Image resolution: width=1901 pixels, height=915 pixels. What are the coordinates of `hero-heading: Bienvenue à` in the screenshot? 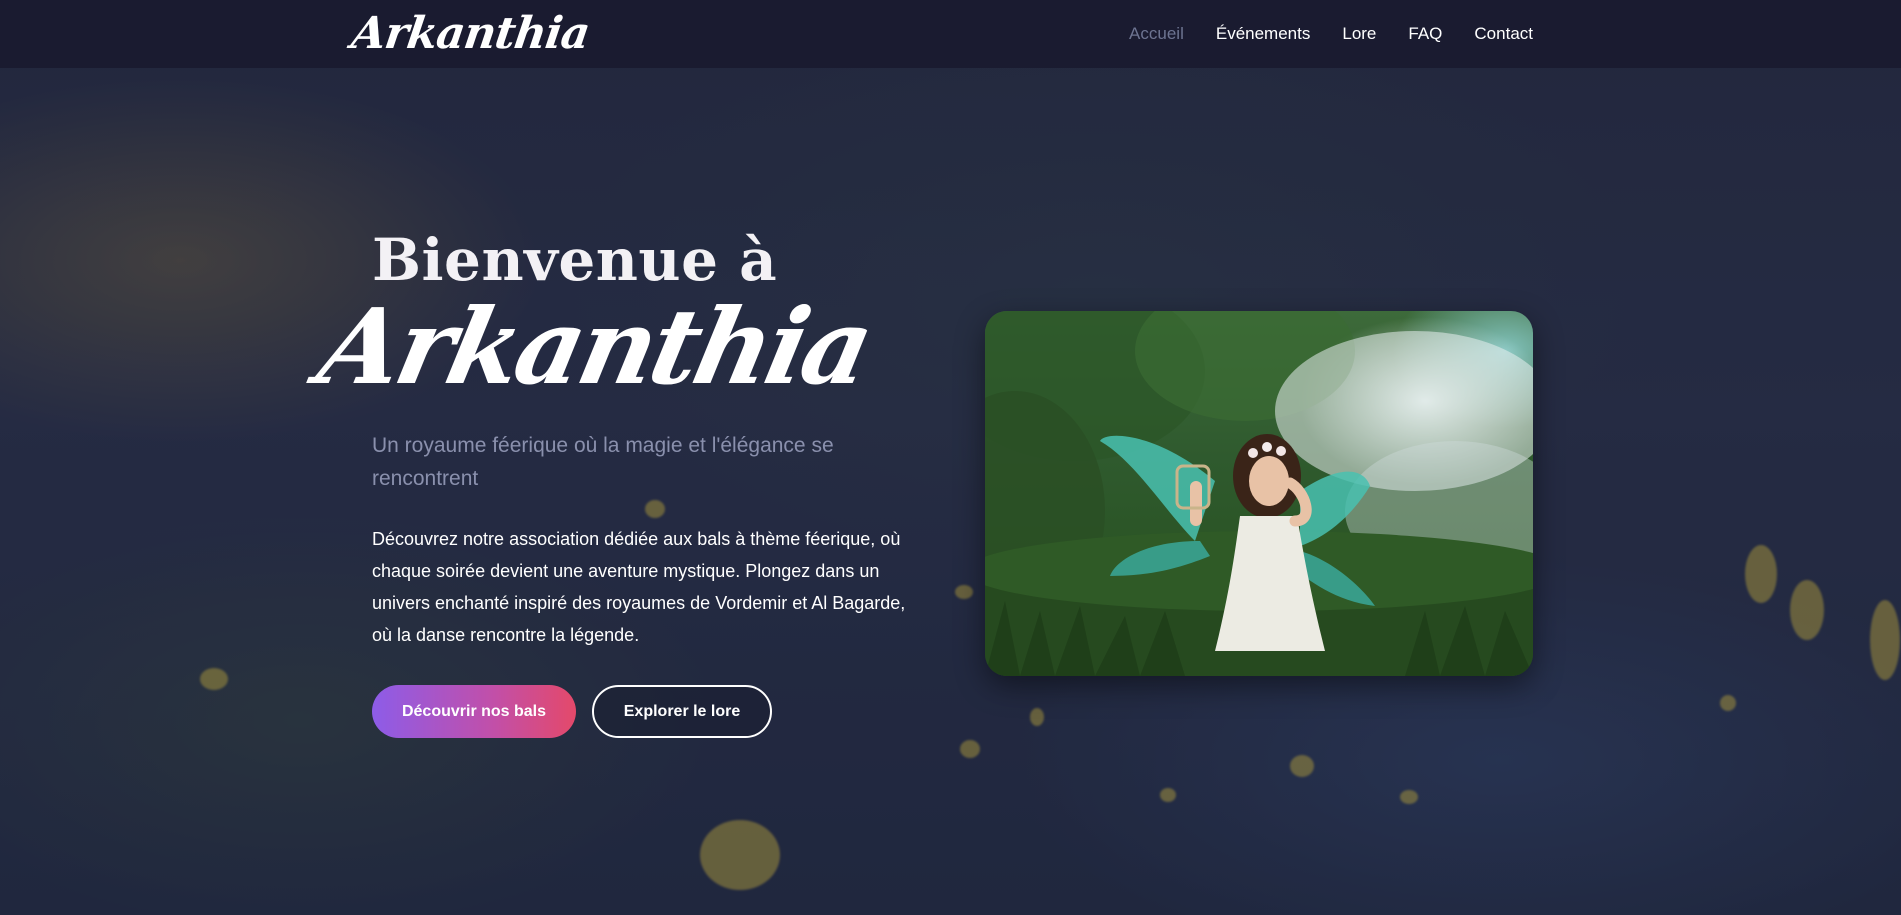 It's located at (575, 260).